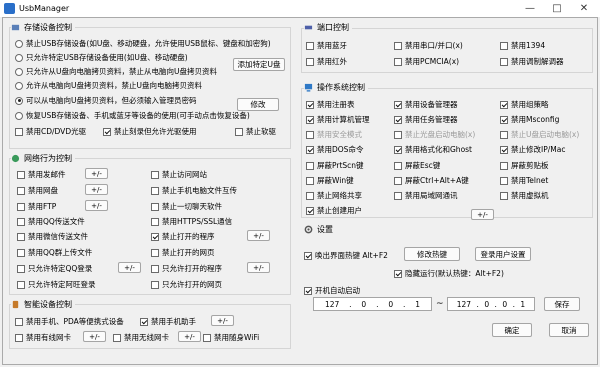 This screenshot has width=600, height=367. I want to click on port-item: 禁用1394, so click(522, 45).